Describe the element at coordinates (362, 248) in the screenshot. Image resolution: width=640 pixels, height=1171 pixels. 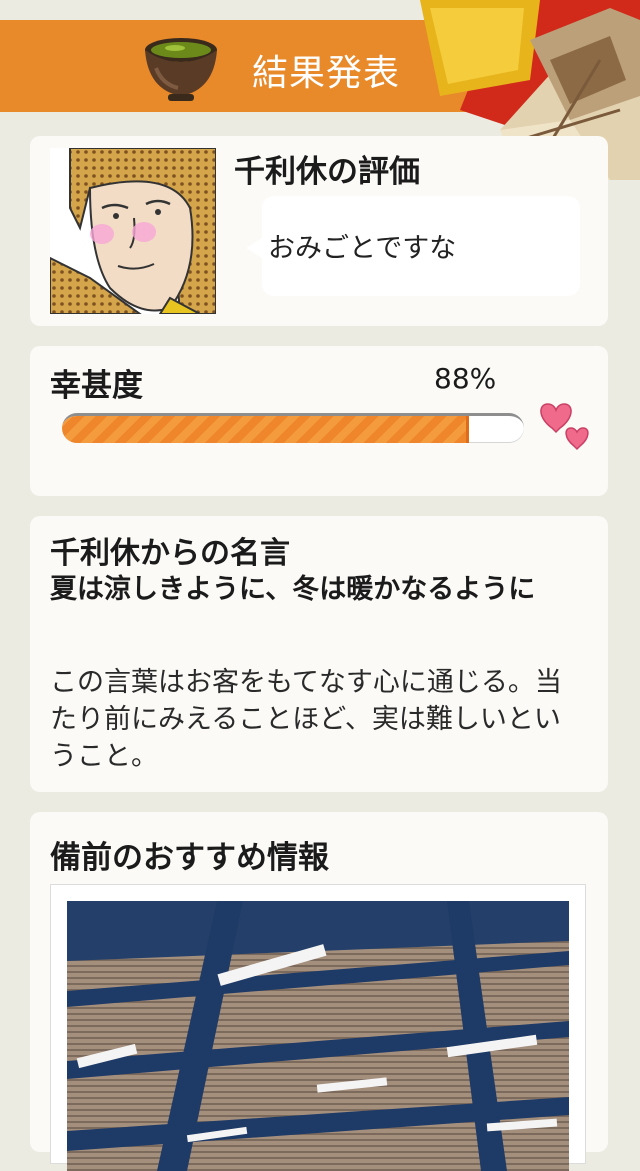
I see `evaluation-comment: おみごとですな` at that location.